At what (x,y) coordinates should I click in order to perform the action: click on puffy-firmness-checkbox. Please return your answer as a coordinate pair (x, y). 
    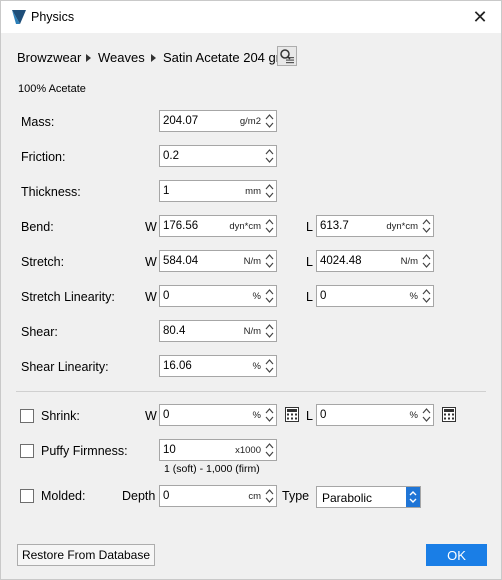
    Looking at the image, I should click on (27, 451).